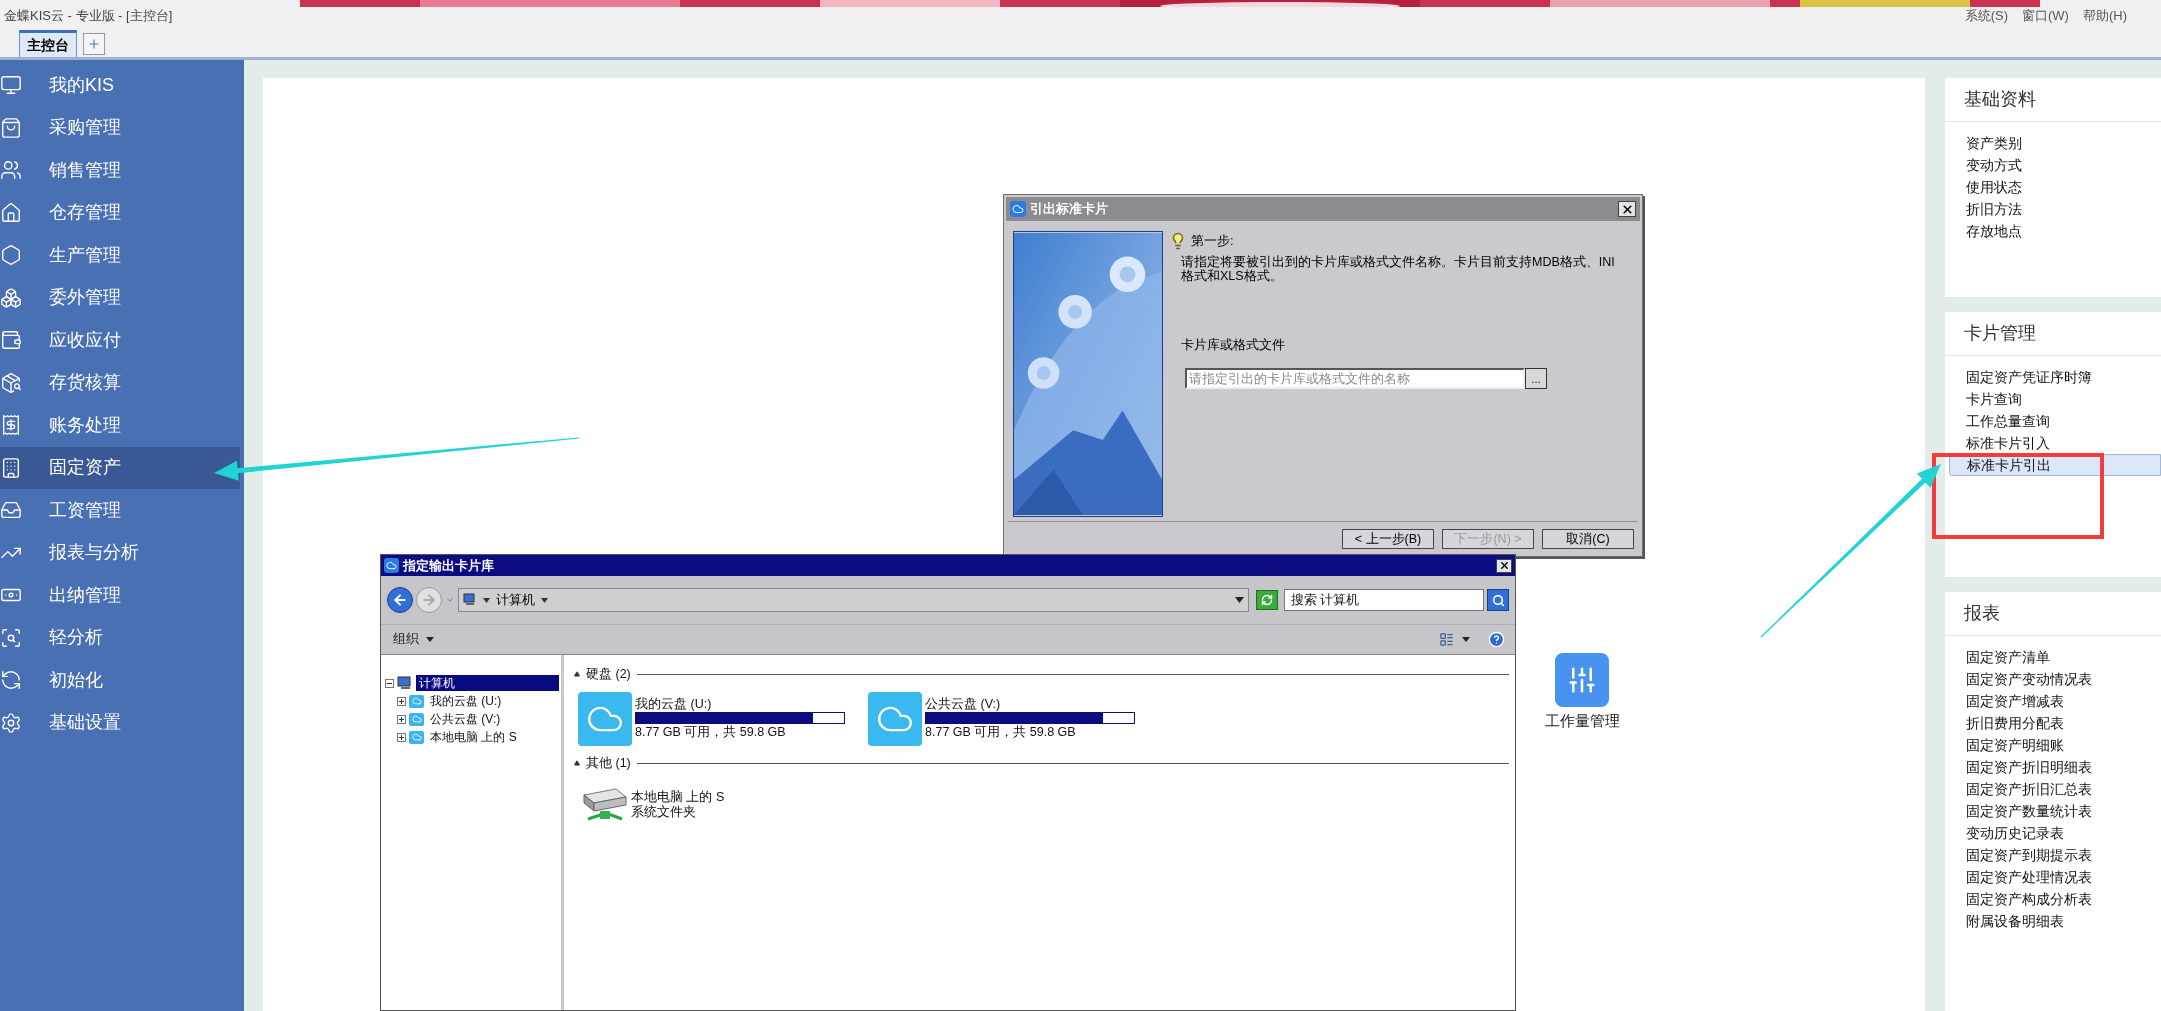 The height and width of the screenshot is (1011, 2161). What do you see at coordinates (120, 212) in the screenshot?
I see `sidebar-item: 仓存管理` at bounding box center [120, 212].